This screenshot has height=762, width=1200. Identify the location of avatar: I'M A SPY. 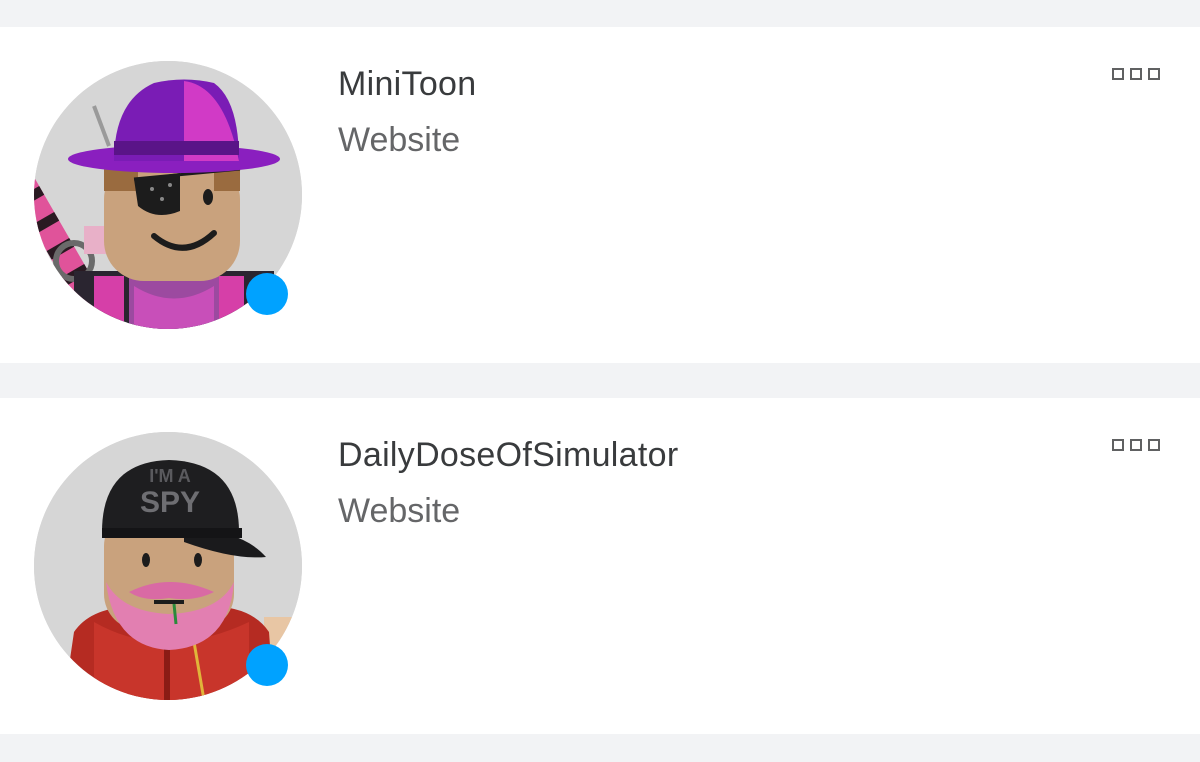
(168, 566).